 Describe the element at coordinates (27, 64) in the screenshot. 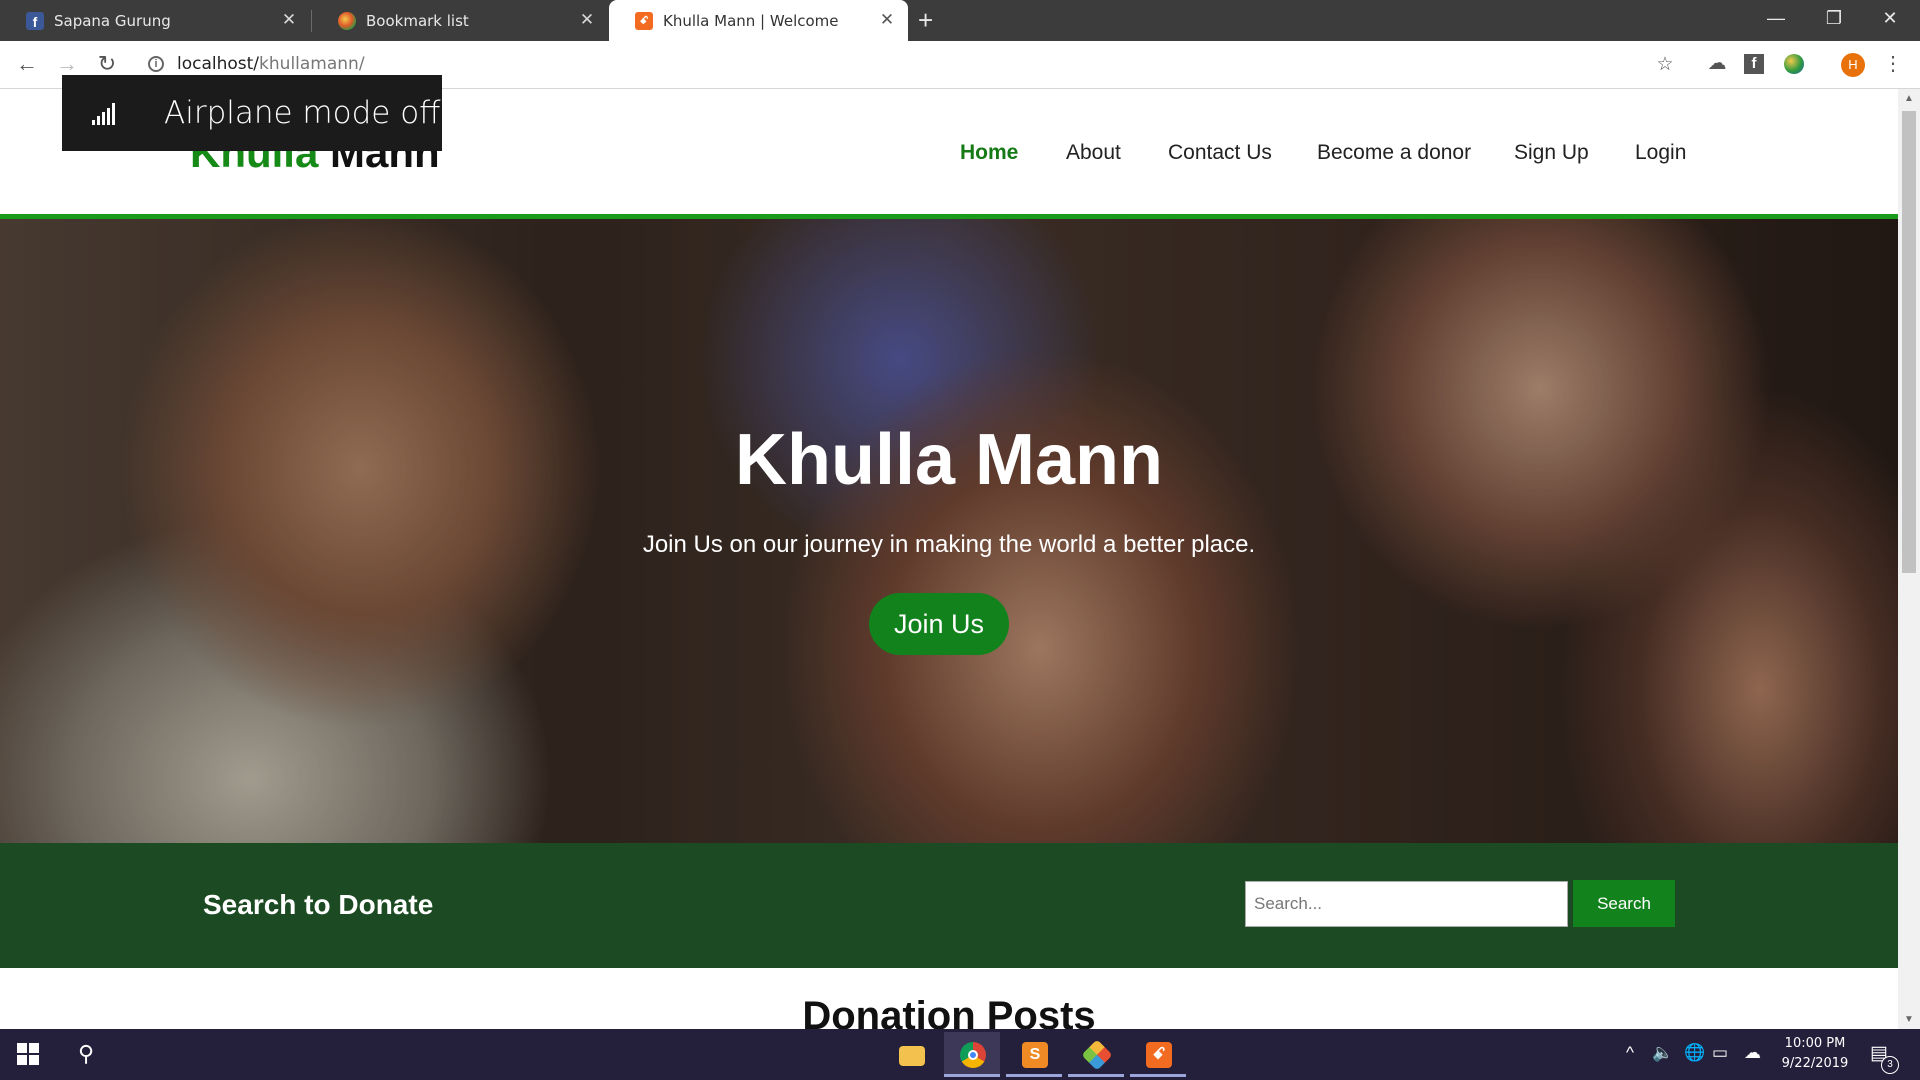

I see `back-button: ←` at that location.